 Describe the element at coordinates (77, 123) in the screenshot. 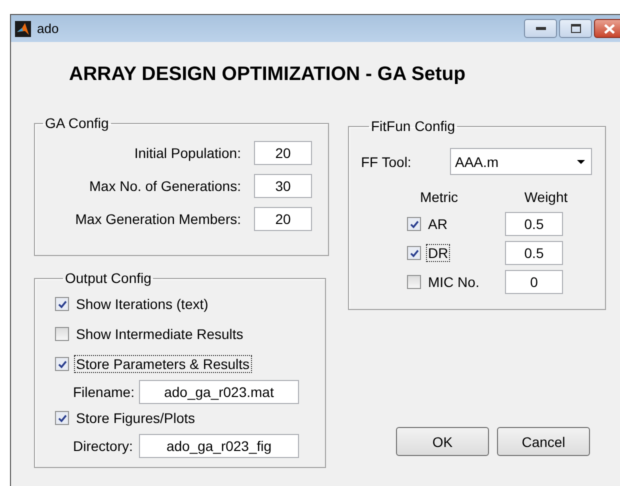

I see `panel-title: GA Config` at that location.